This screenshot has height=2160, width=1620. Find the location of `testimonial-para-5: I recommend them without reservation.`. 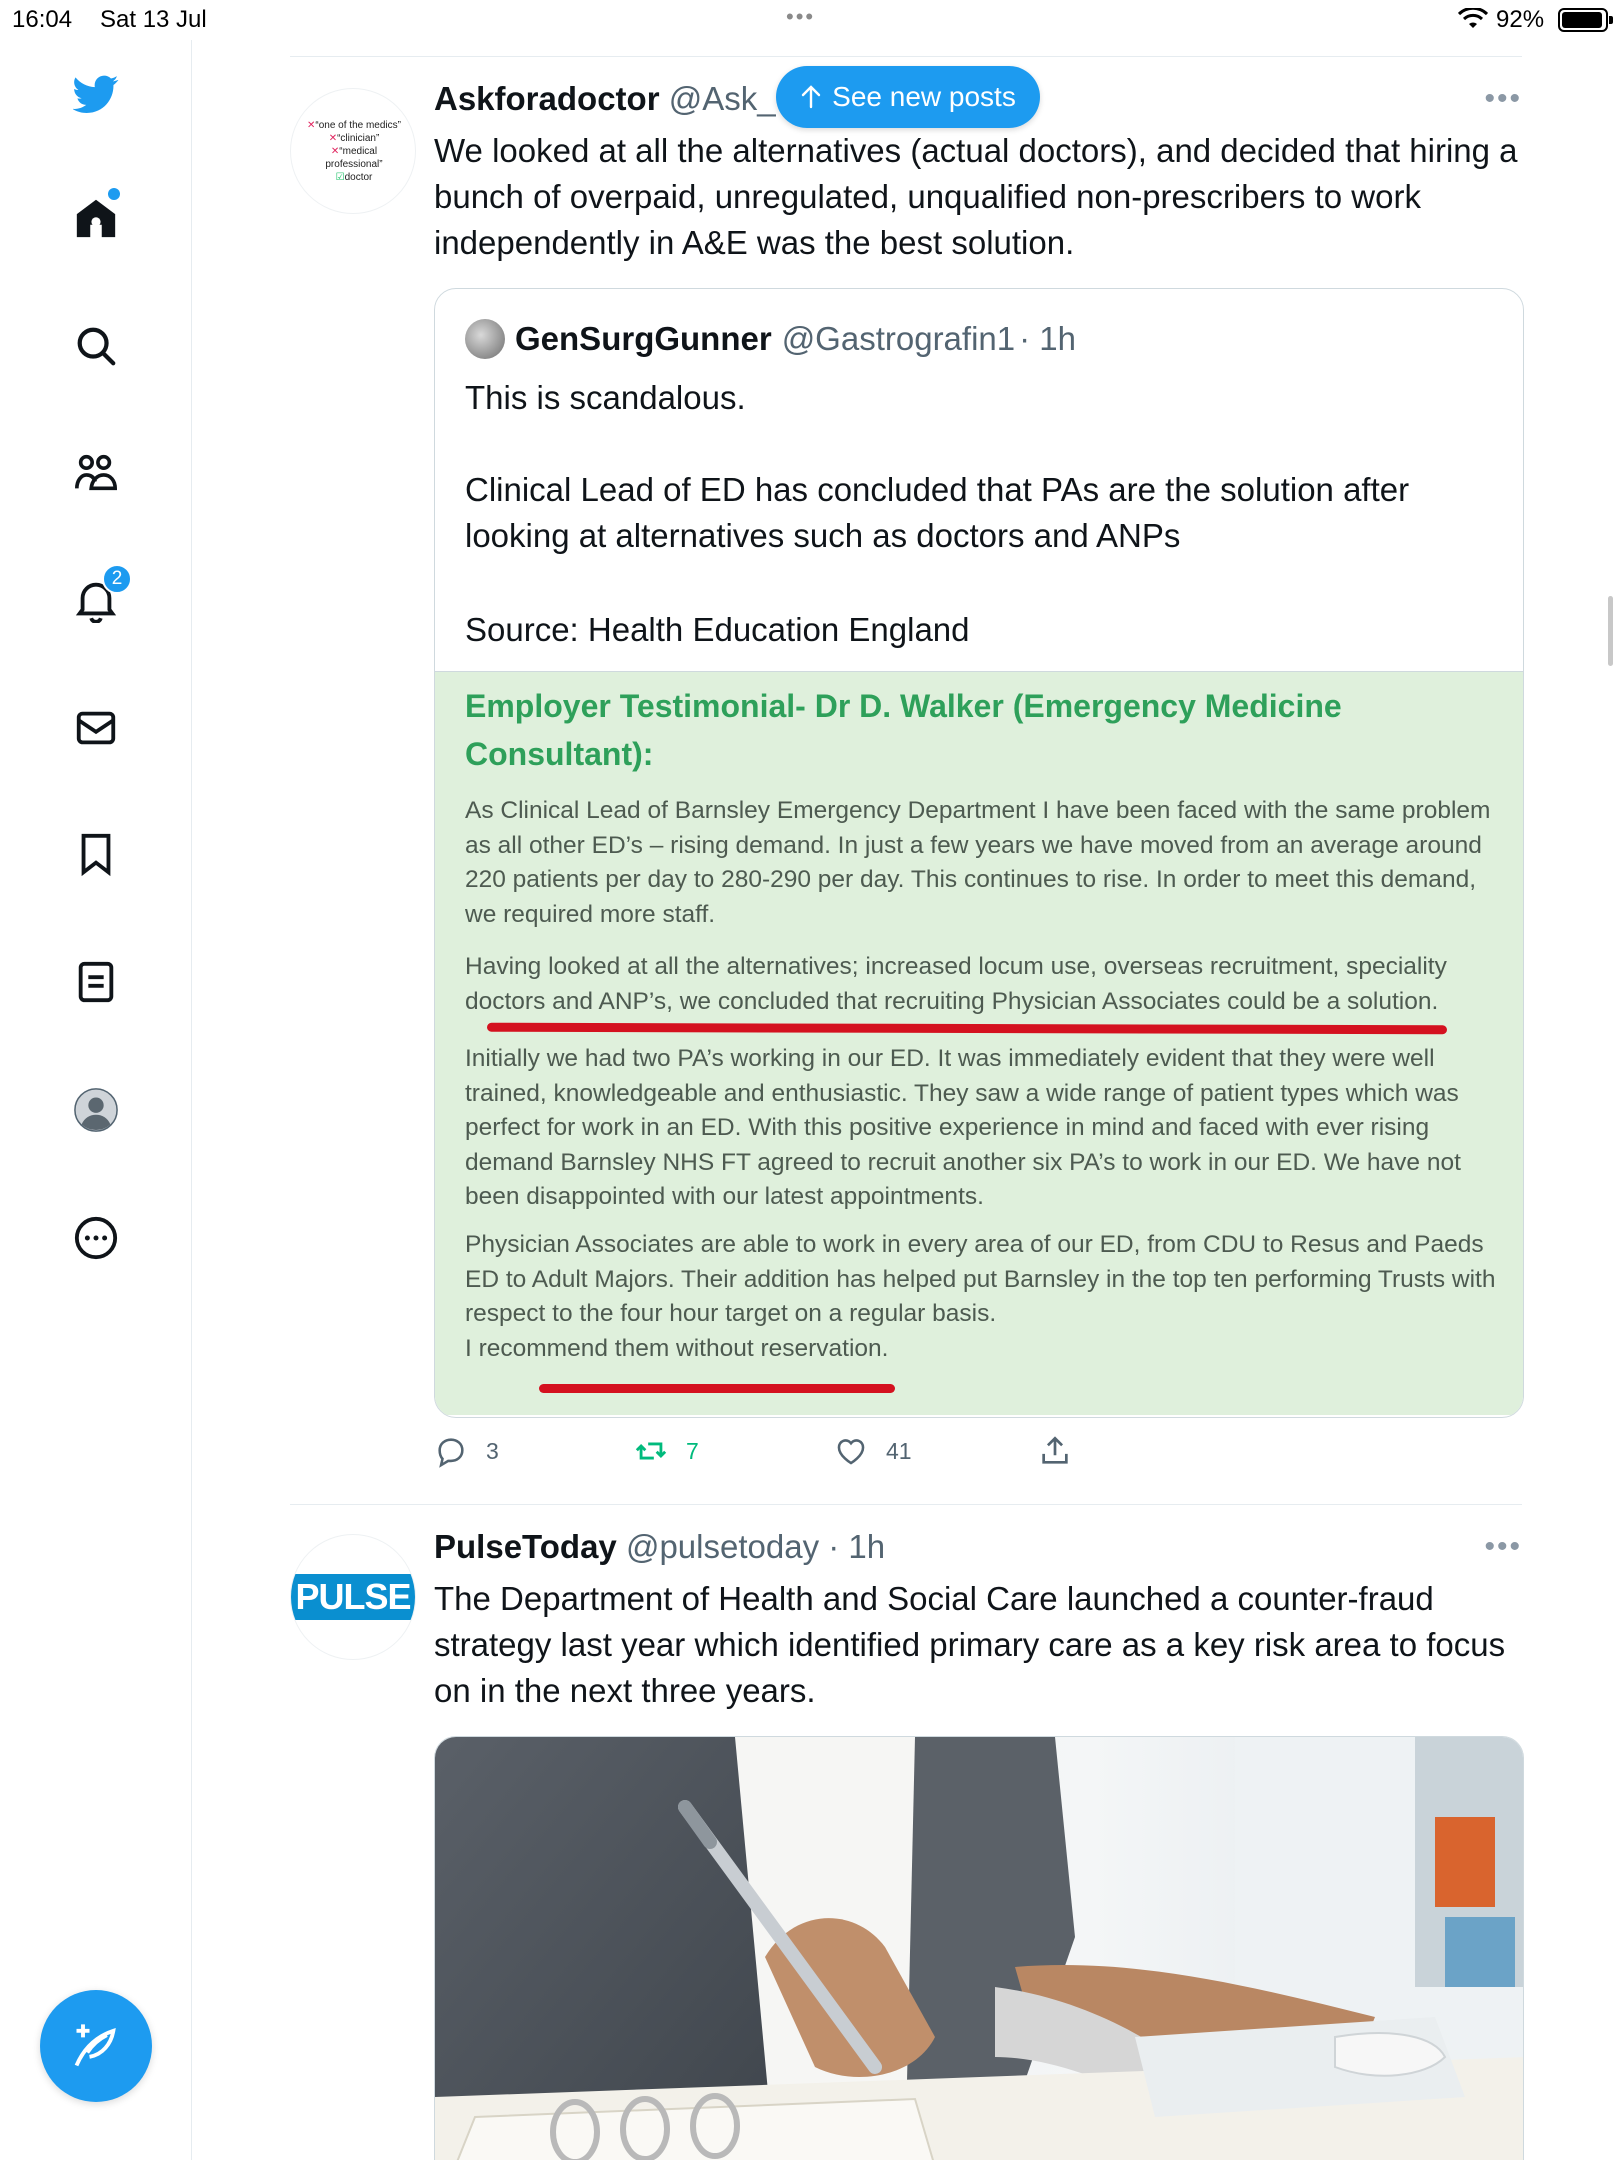

testimonial-para-5: I recommend them without reservation. is located at coordinates (677, 1348).